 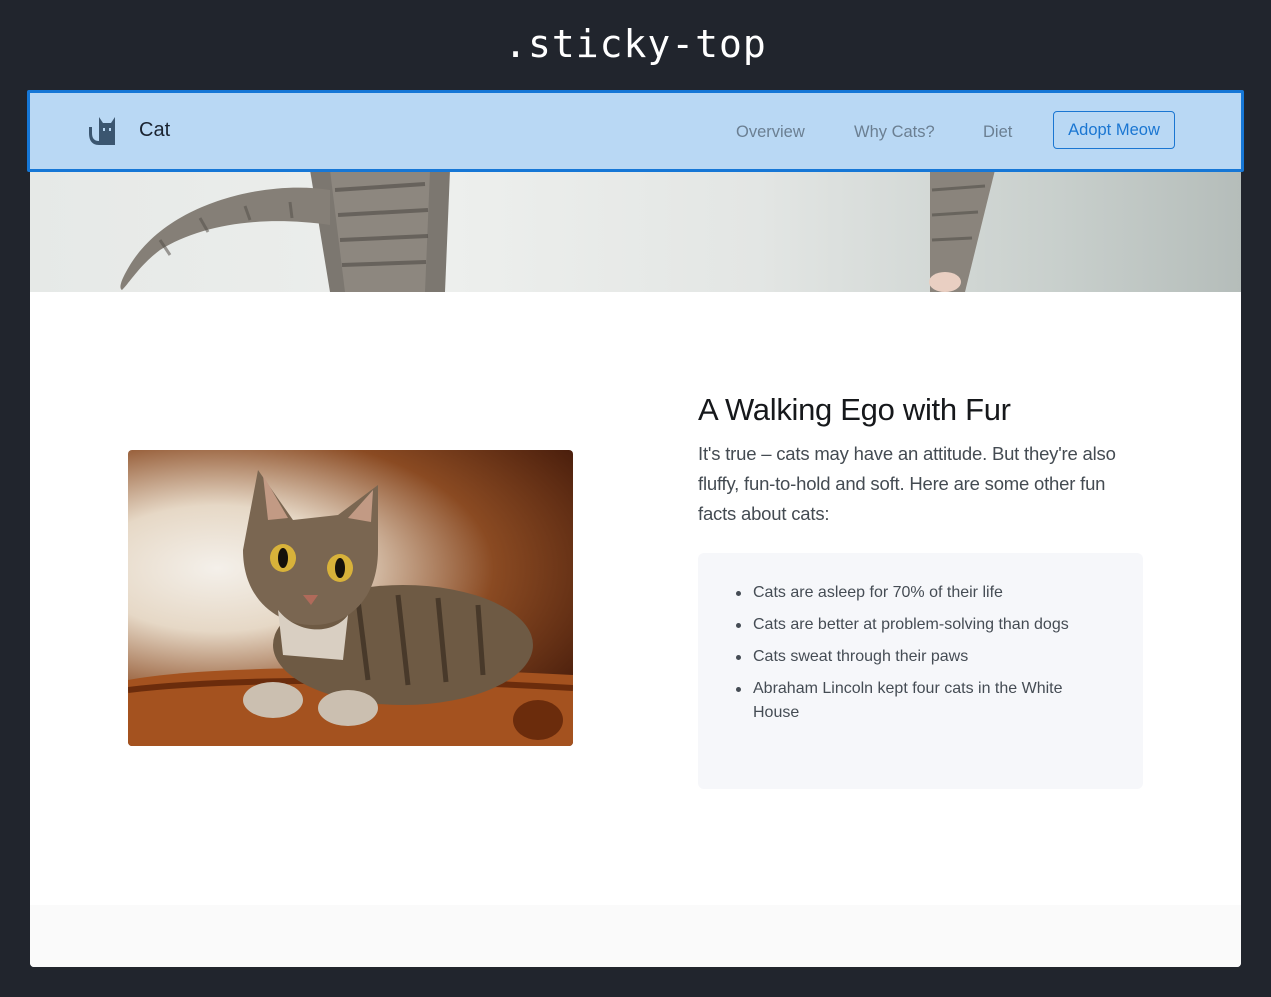 I want to click on page-caption: .sticky-top, so click(x=635, y=44).